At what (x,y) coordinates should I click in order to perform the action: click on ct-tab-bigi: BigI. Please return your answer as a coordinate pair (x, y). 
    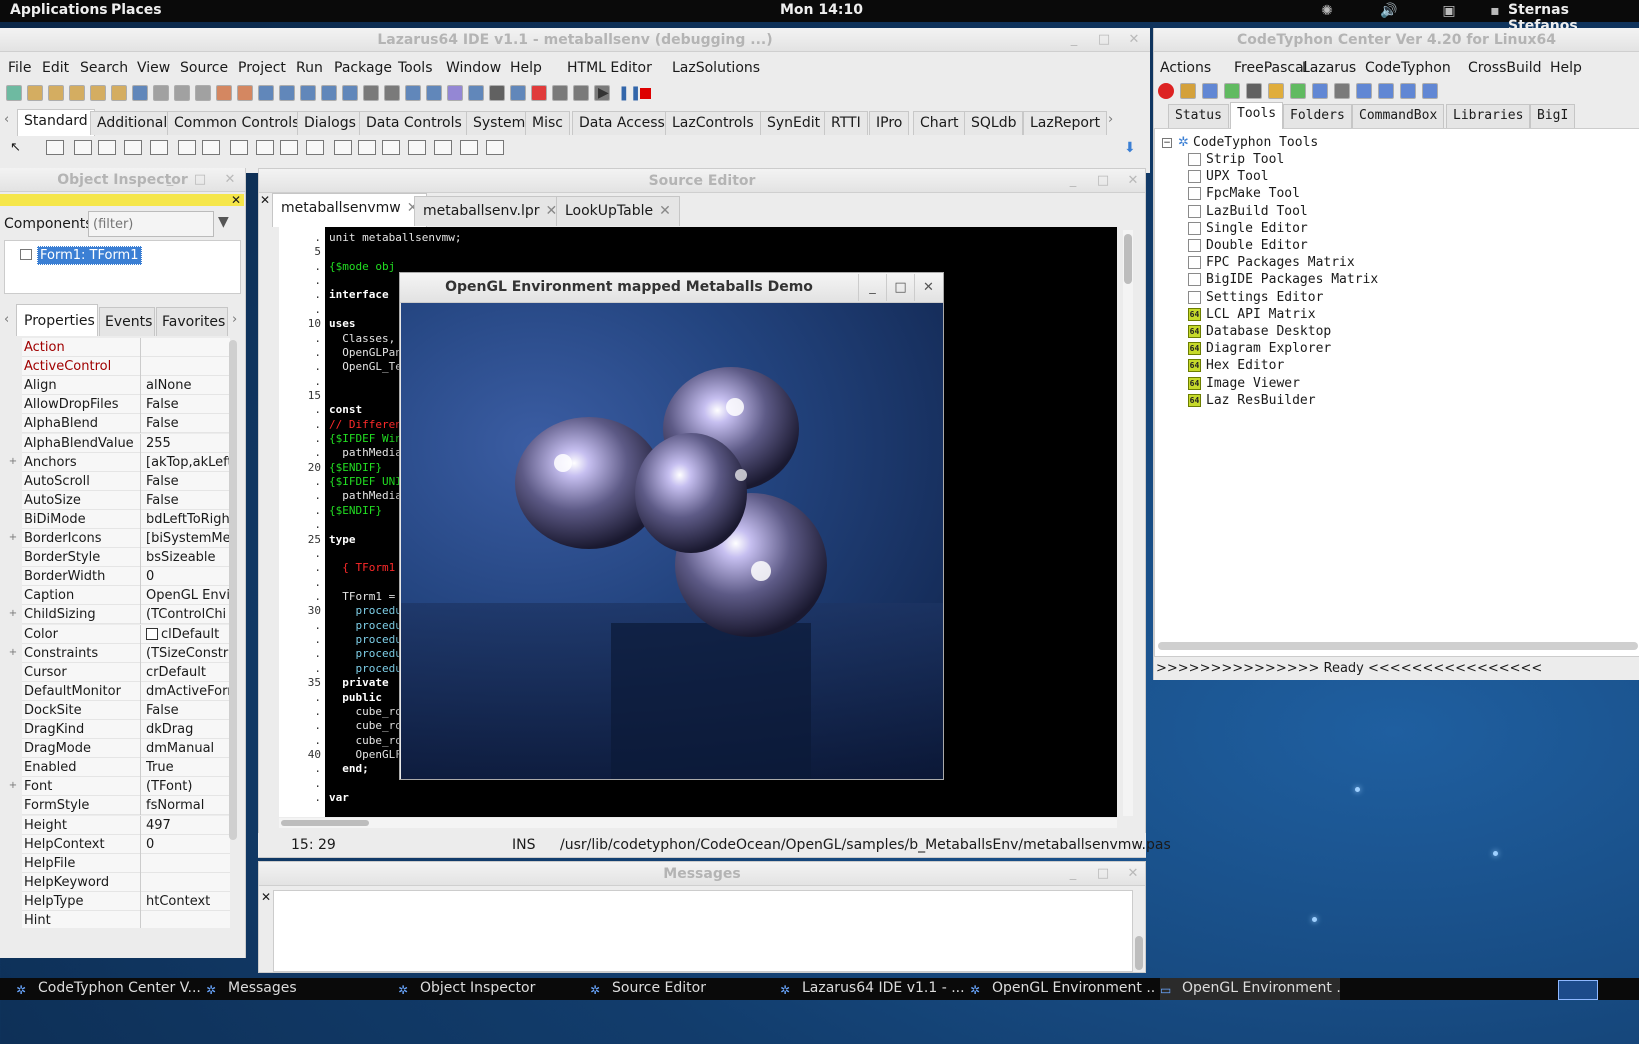
    Looking at the image, I should click on (1553, 116).